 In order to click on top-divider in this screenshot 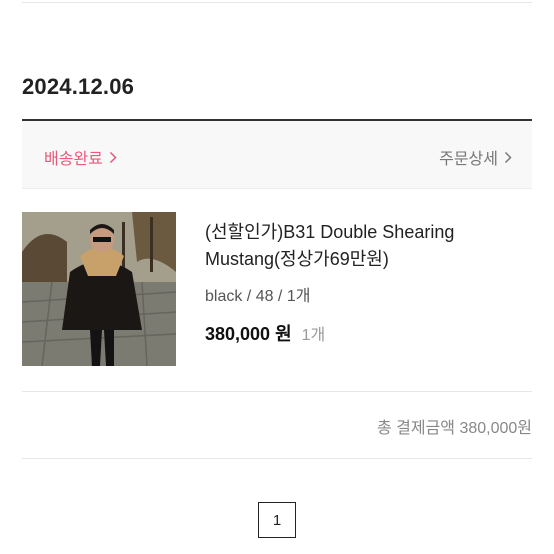, I will do `click(277, 2)`.